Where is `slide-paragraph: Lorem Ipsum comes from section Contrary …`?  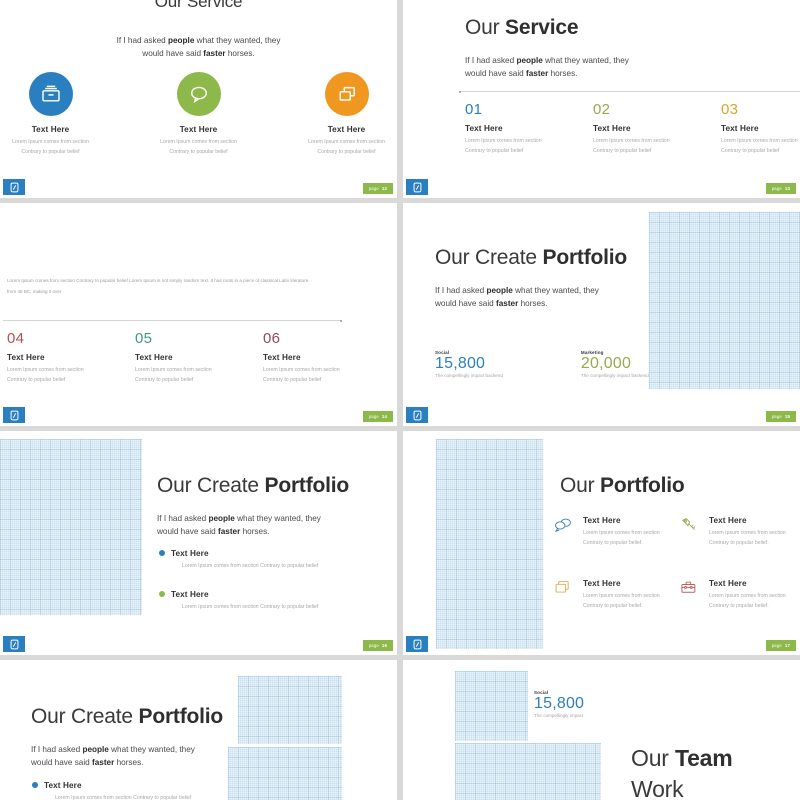
slide-paragraph: Lorem Ipsum comes from section Contrary … is located at coordinates (197, 286).